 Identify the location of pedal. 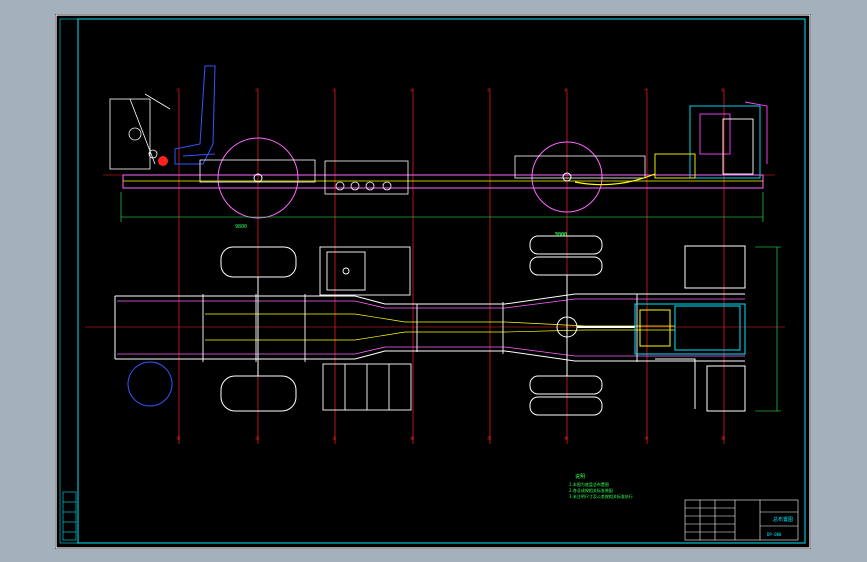
(163, 161).